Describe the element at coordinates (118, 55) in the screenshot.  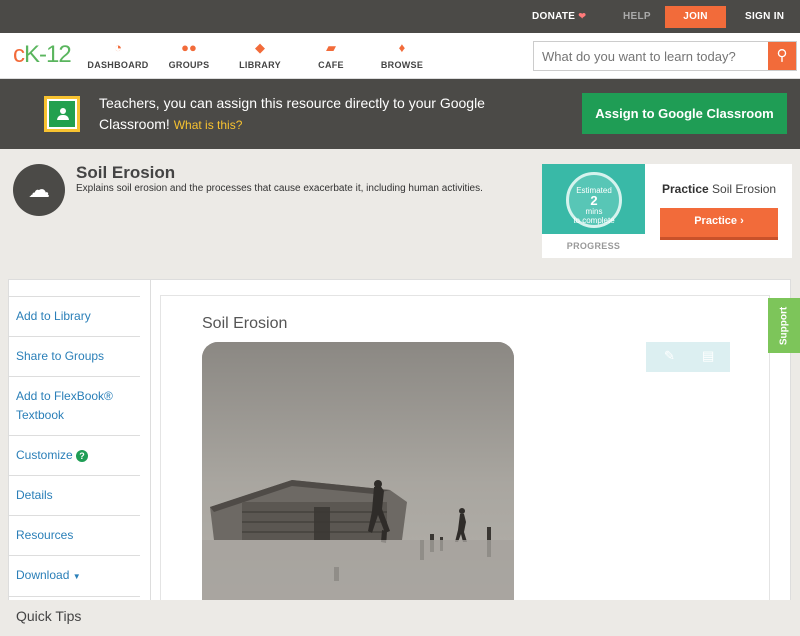
I see `nav-dashboard: ◔ DASHBOARD` at that location.